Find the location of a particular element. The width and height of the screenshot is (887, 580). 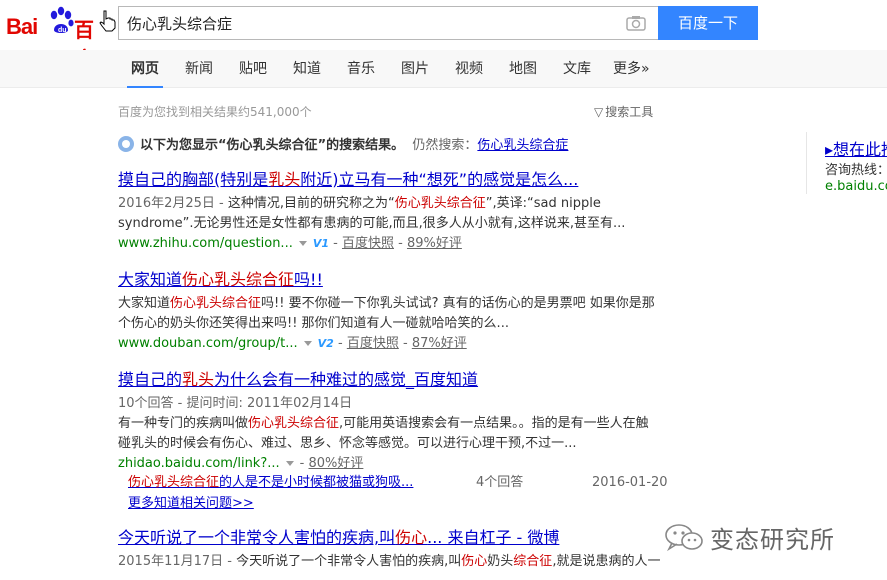

v-badge: V1 is located at coordinates (321, 243).